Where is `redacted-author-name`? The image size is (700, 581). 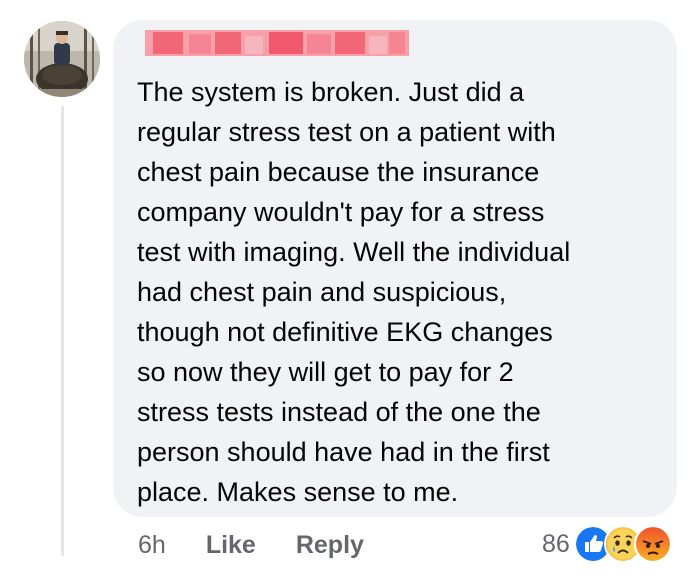 redacted-author-name is located at coordinates (277, 43).